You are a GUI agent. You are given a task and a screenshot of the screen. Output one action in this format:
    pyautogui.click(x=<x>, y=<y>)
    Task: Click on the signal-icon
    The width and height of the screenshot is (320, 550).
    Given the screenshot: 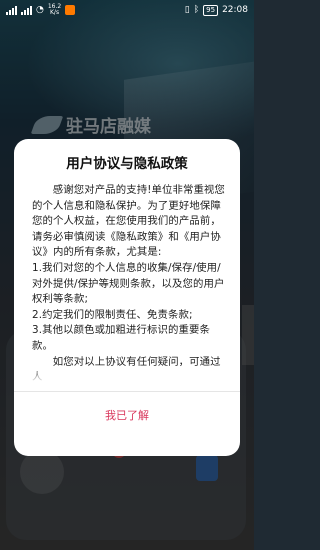 What is the action you would take?
    pyautogui.click(x=11, y=10)
    